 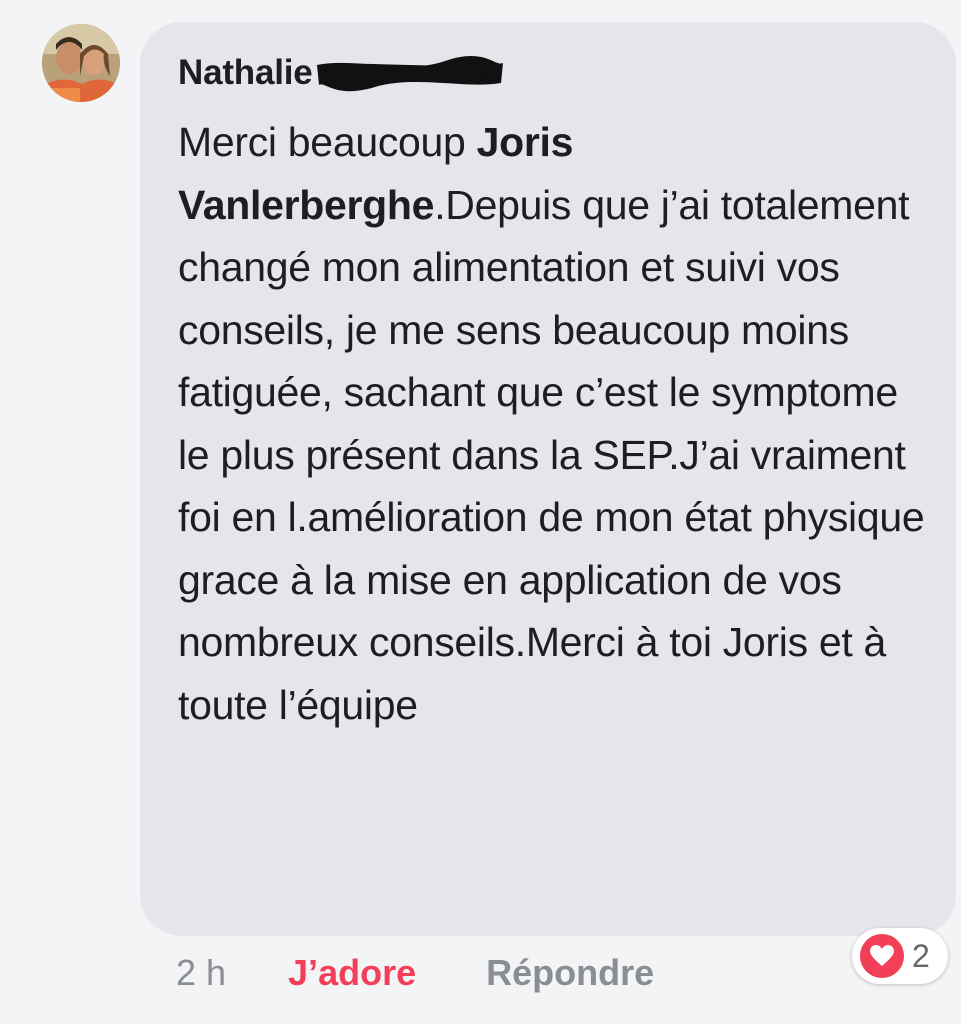 What do you see at coordinates (201, 973) in the screenshot?
I see `timestamp: 2 h` at bounding box center [201, 973].